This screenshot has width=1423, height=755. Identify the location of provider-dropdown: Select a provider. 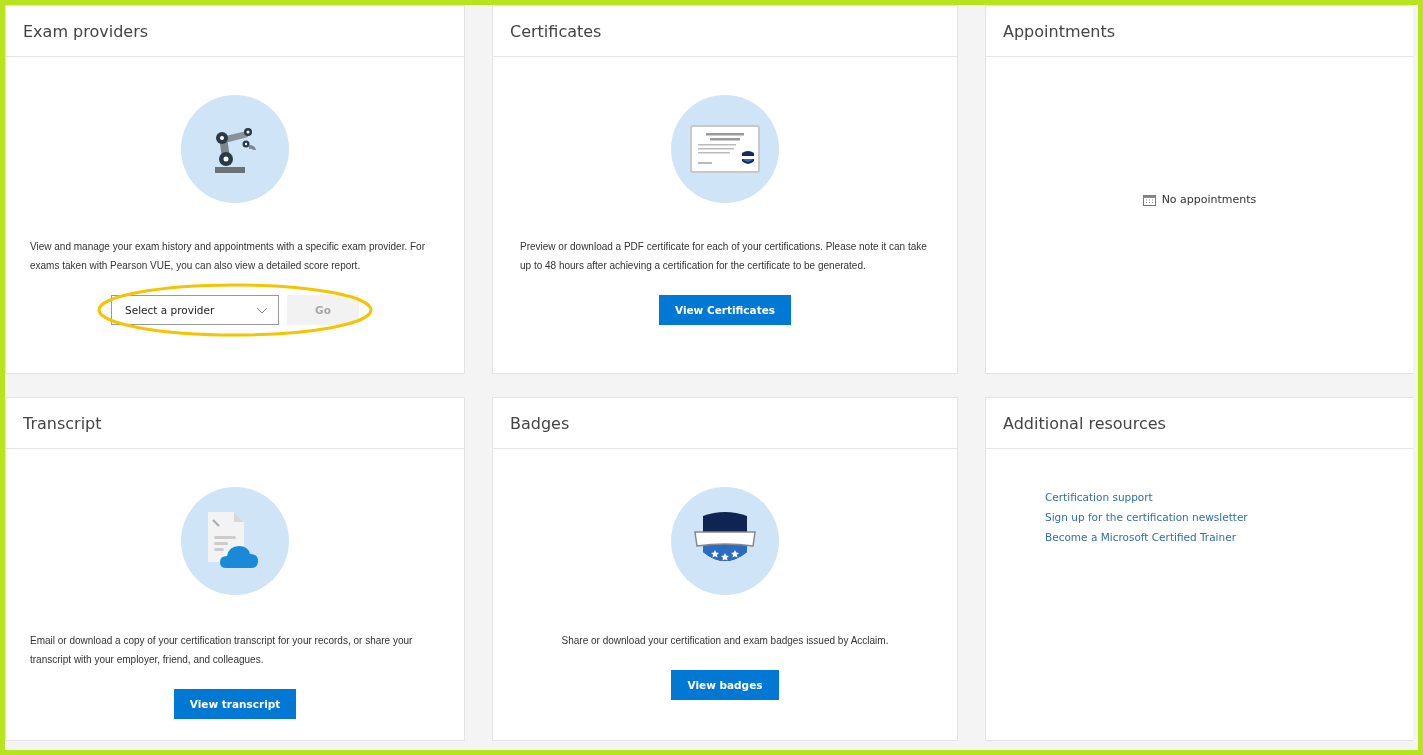
(195, 310).